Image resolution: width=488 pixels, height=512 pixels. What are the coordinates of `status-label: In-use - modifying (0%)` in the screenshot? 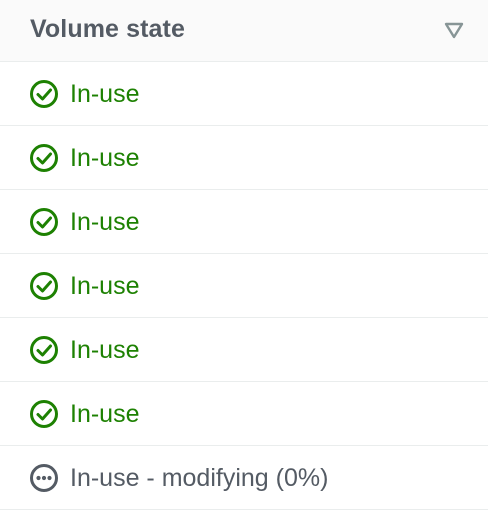 It's located at (199, 478).